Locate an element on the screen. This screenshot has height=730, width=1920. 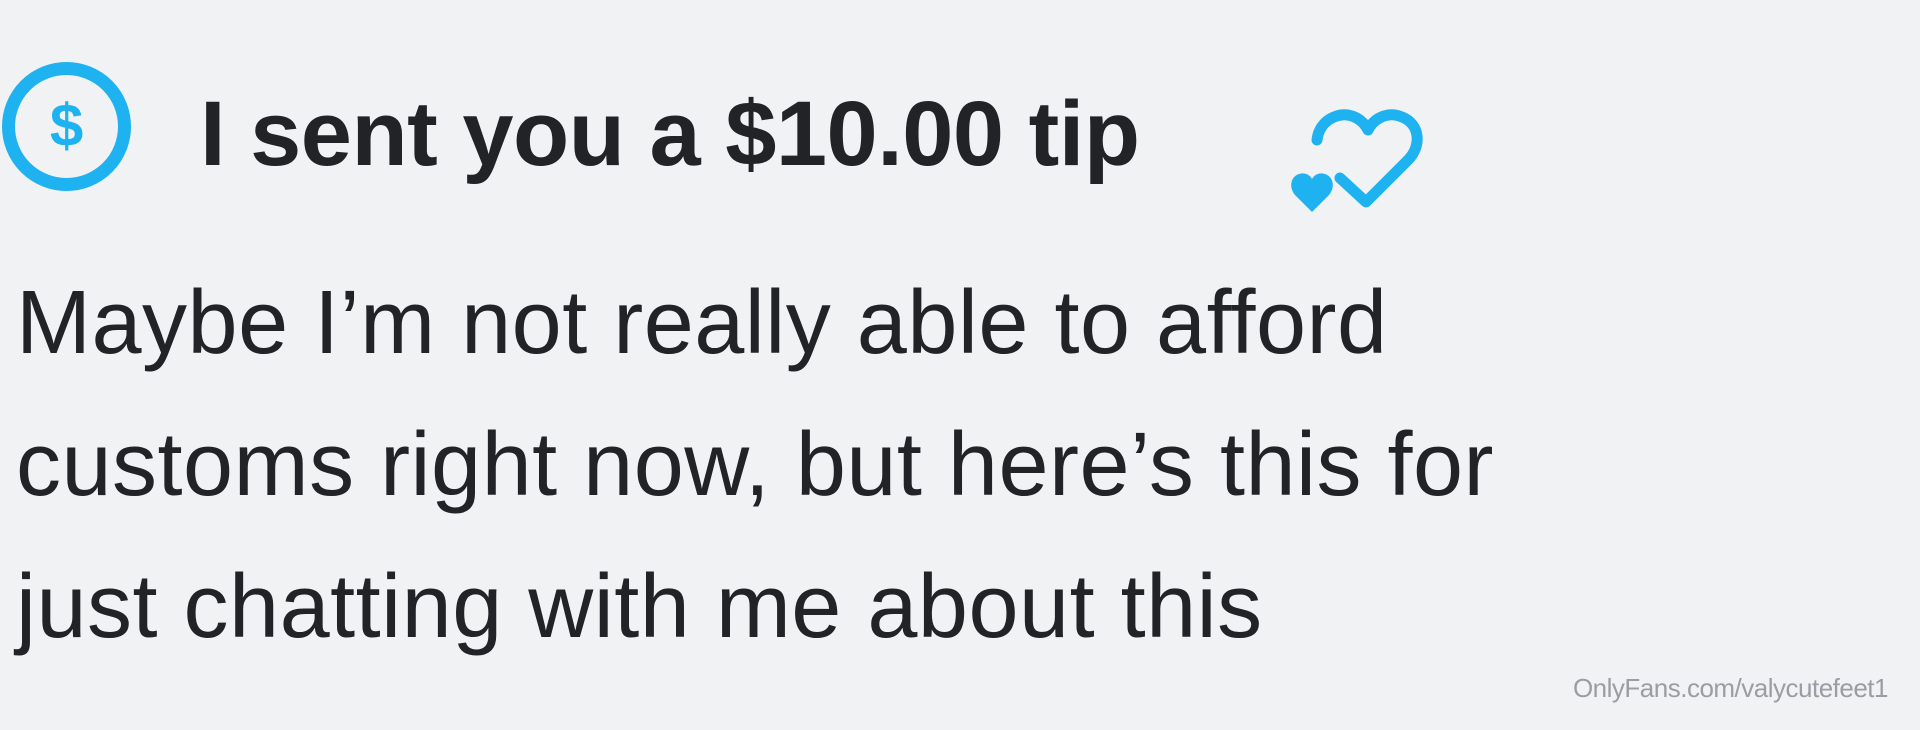
message-line: Maybe I’m not really able to afford is located at coordinates (702, 323).